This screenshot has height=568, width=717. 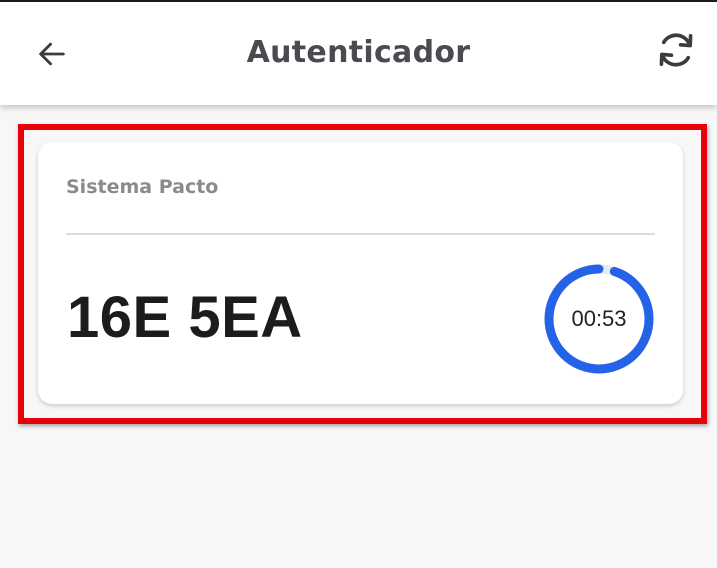 I want to click on refresh-icon, so click(x=676, y=52).